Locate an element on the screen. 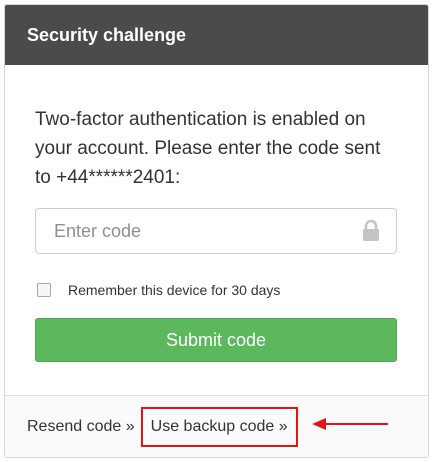 Image resolution: width=433 pixels, height=462 pixels. remember-device-checkbox is located at coordinates (44, 290).